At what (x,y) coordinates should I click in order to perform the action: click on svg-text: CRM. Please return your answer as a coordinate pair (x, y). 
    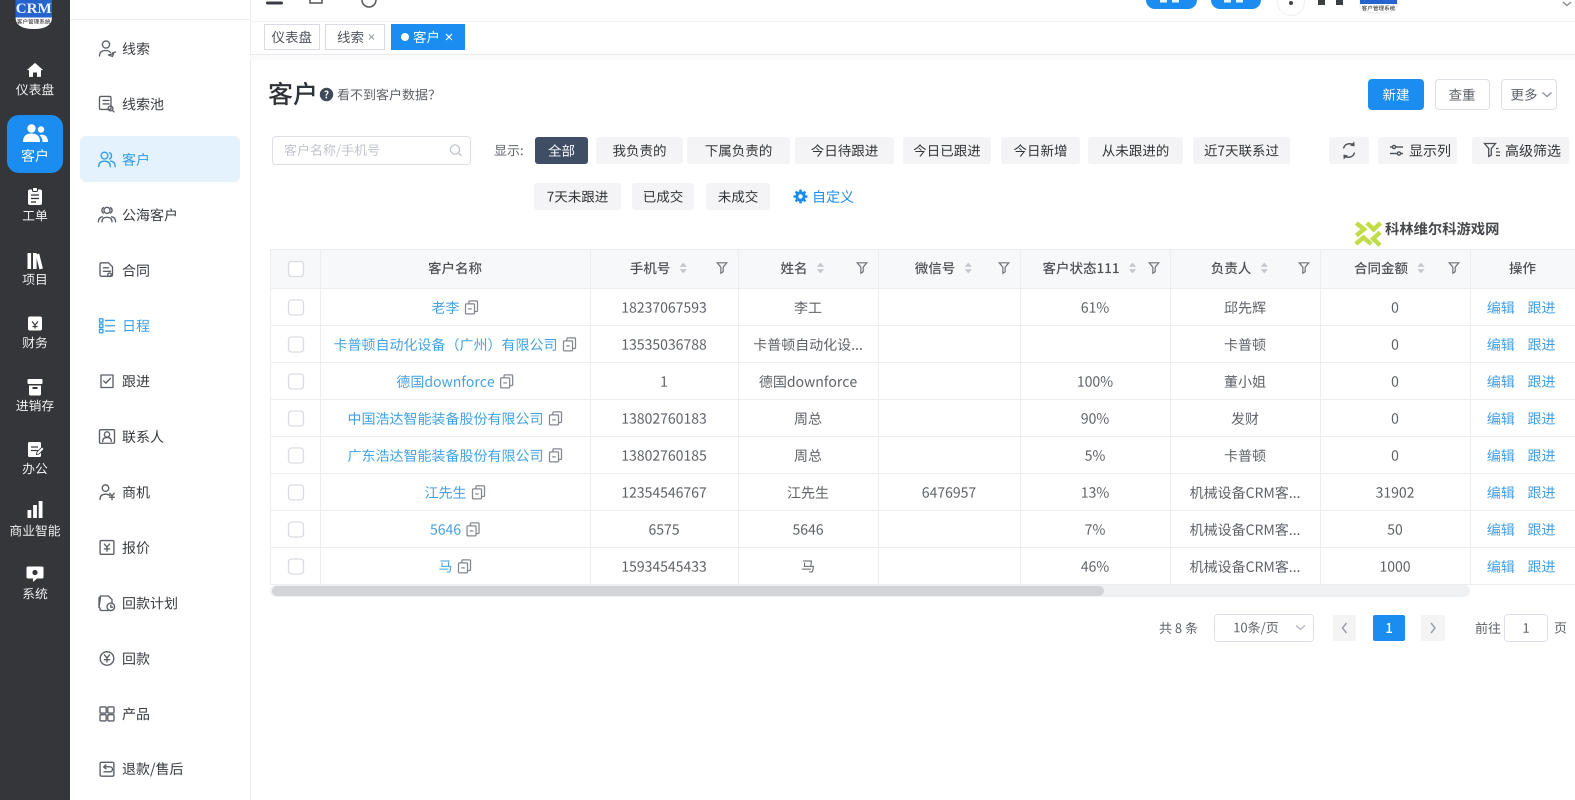
    Looking at the image, I should click on (34, 9).